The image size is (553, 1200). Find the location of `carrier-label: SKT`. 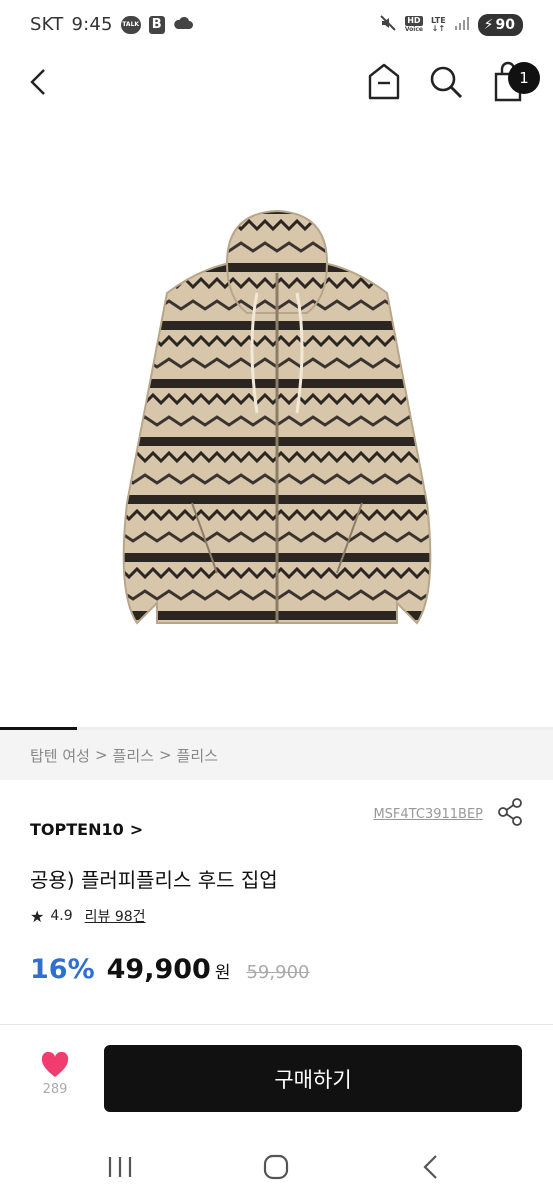

carrier-label: SKT is located at coordinates (47, 24).